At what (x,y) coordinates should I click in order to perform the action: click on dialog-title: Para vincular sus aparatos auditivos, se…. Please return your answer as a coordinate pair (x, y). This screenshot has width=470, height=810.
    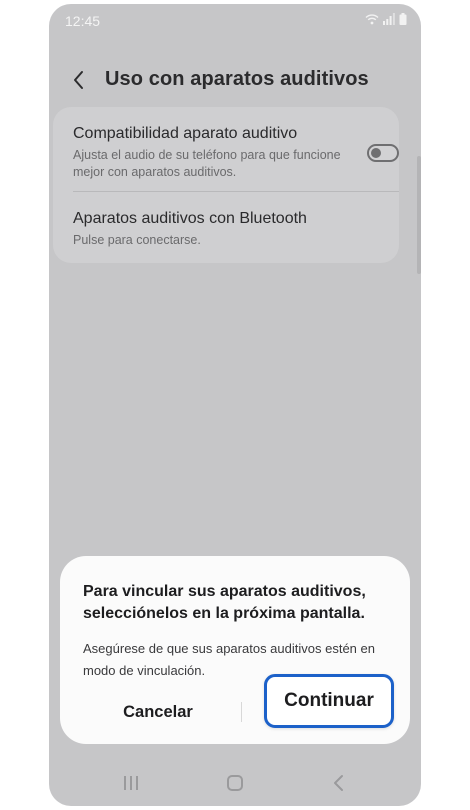
    Looking at the image, I should click on (224, 602).